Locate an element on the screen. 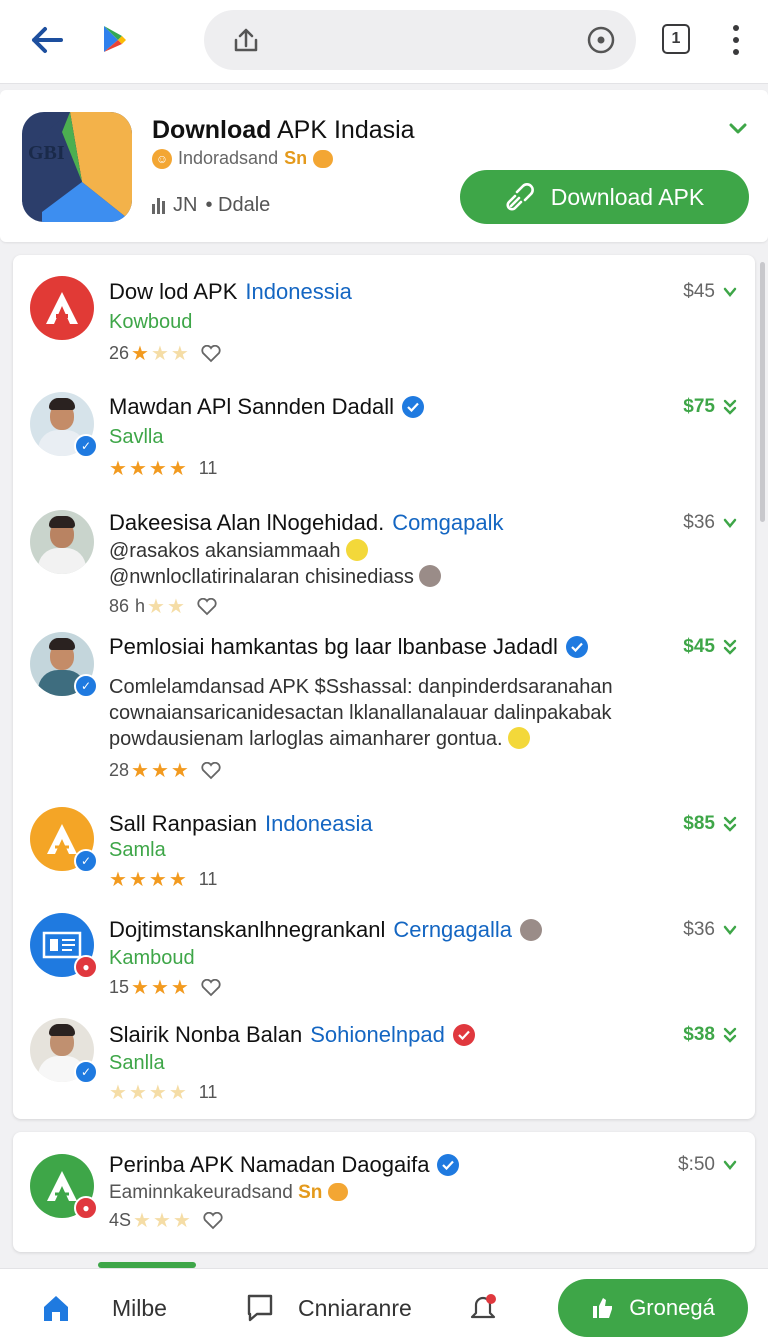 The image size is (768, 1344). item-price: $:50 is located at coordinates (707, 1165).